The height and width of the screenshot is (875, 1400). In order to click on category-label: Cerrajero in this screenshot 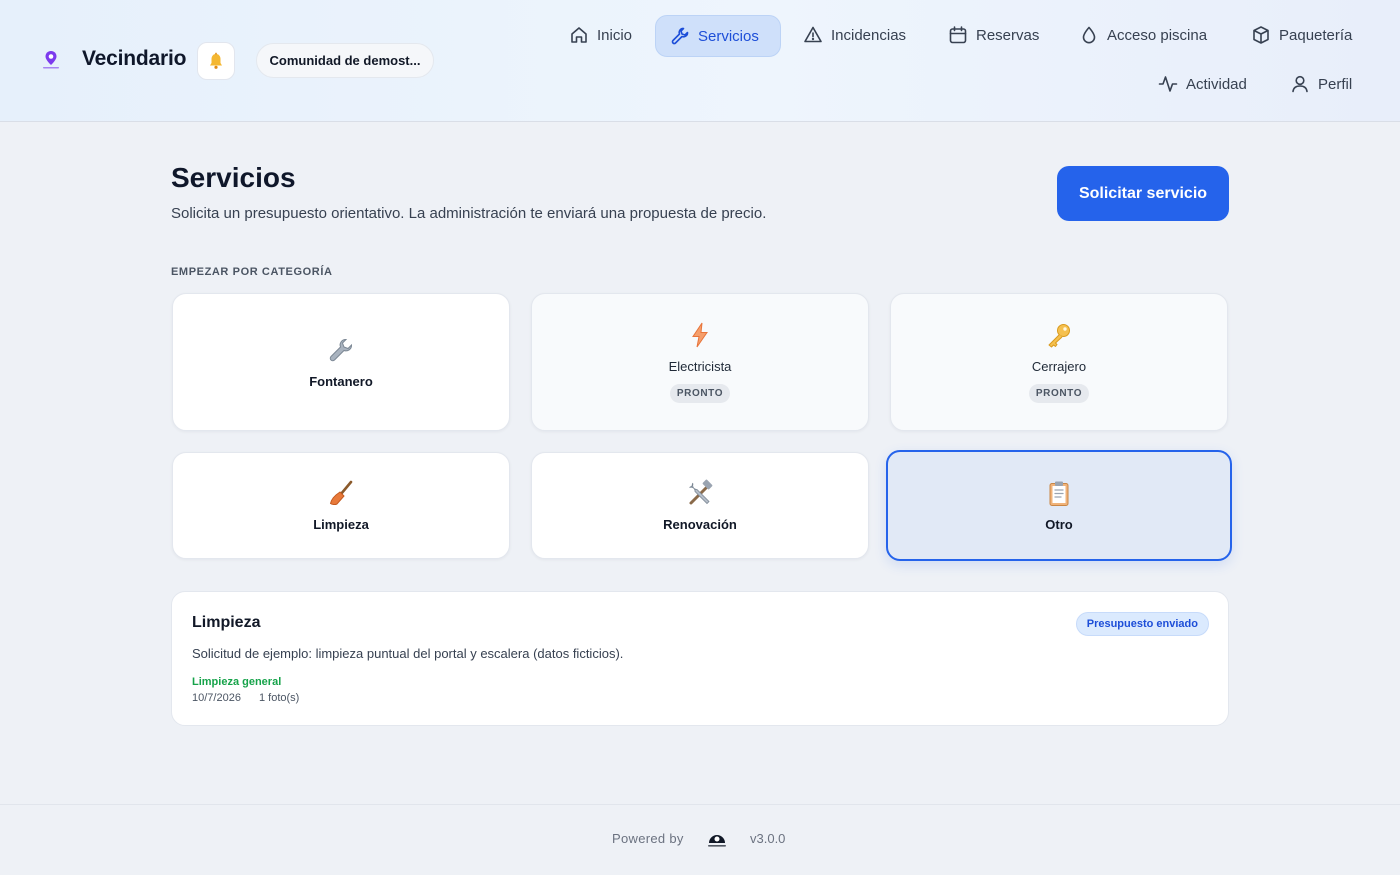, I will do `click(1059, 366)`.